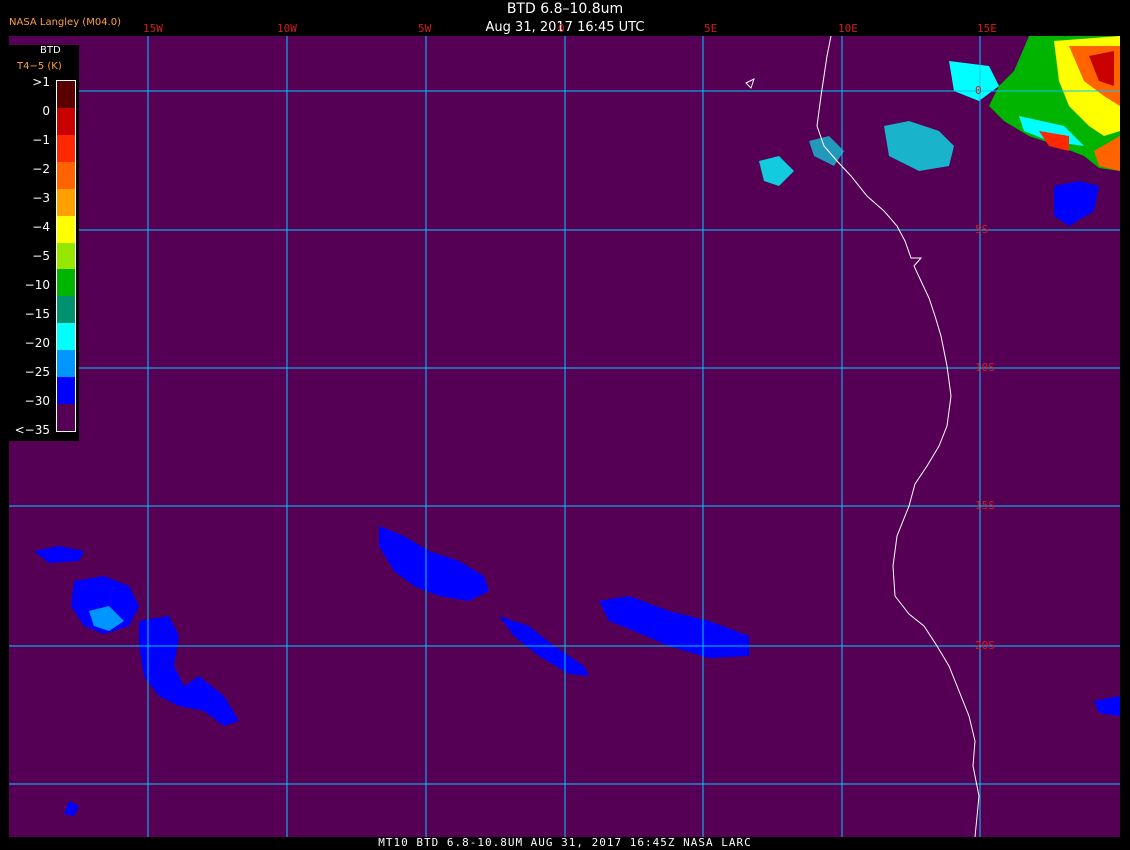  I want to click on lon-label-15w: 15W, so click(153, 28).